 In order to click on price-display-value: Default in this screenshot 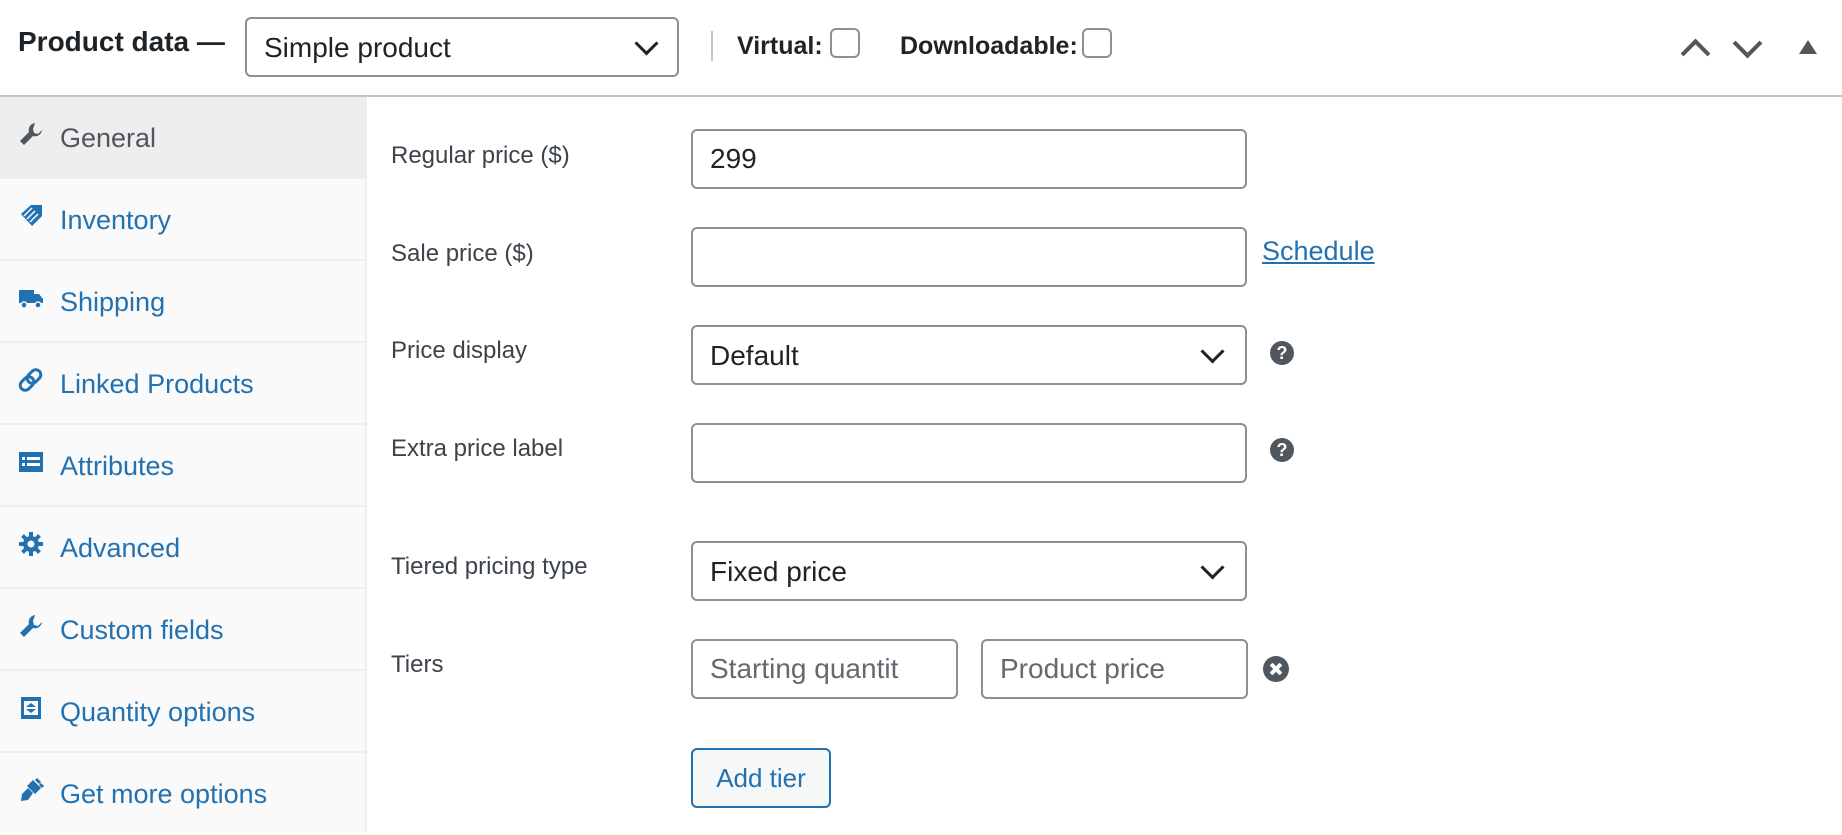, I will do `click(754, 355)`.